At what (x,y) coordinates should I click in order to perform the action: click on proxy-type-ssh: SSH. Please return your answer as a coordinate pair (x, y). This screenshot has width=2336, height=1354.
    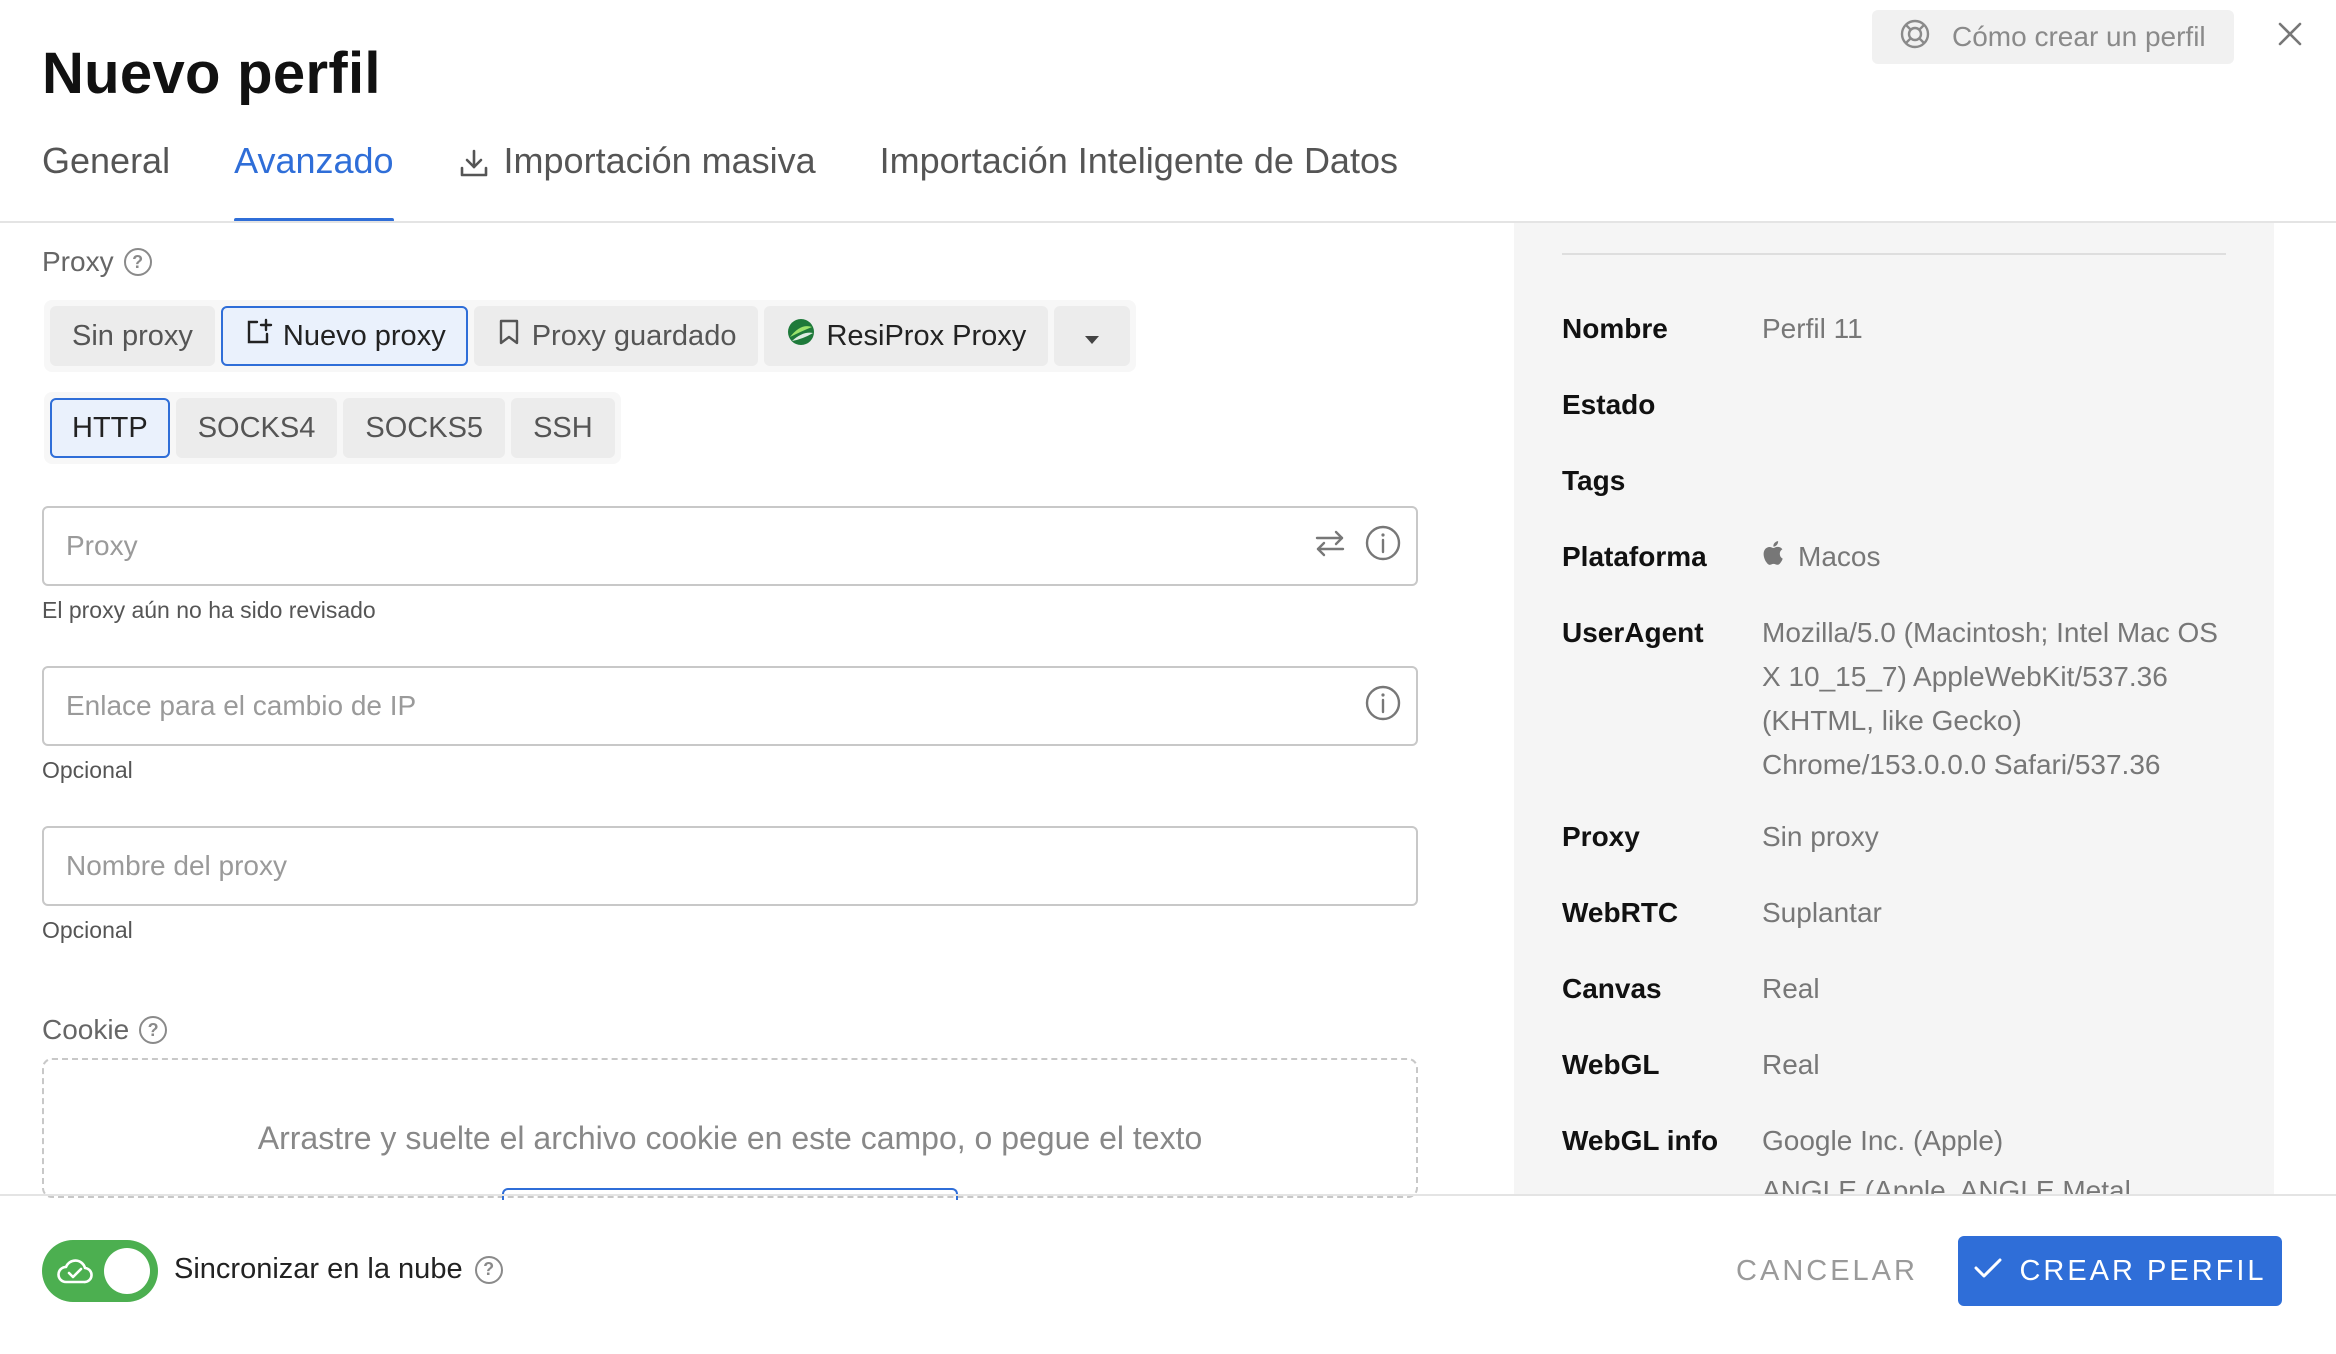
    Looking at the image, I should click on (563, 428).